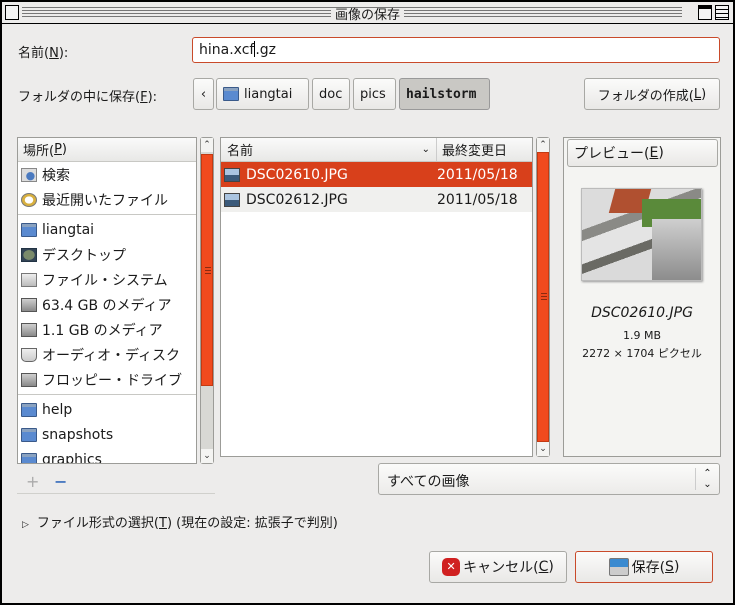 The image size is (735, 605). What do you see at coordinates (107, 329) in the screenshot?
I see `place-media-1gb: 1.1 GB のメディア` at bounding box center [107, 329].